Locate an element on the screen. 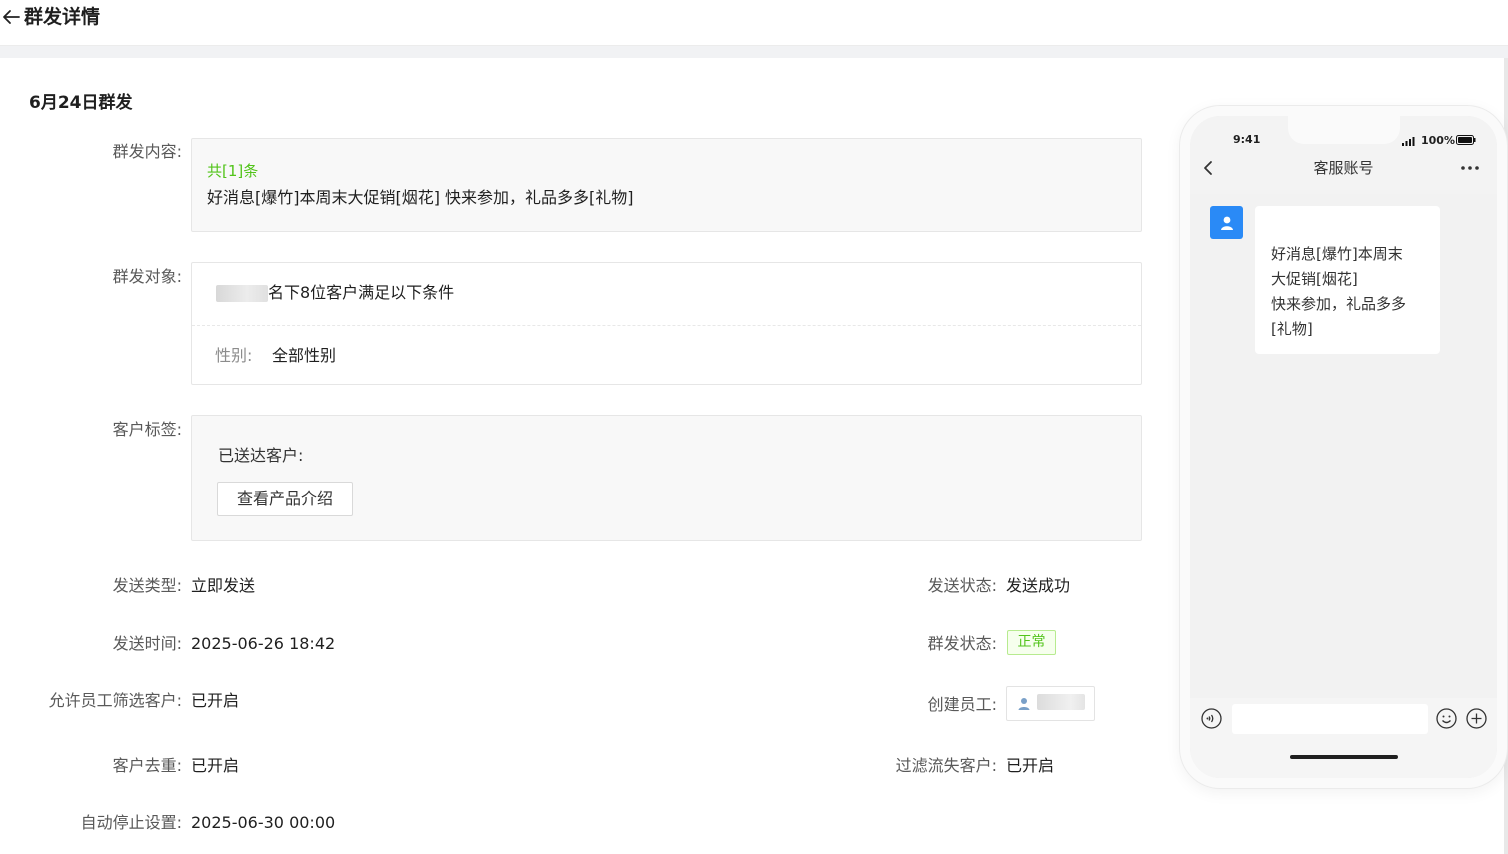 This screenshot has width=1508, height=854. mass-status-label: 群发状态: is located at coordinates (962, 643).